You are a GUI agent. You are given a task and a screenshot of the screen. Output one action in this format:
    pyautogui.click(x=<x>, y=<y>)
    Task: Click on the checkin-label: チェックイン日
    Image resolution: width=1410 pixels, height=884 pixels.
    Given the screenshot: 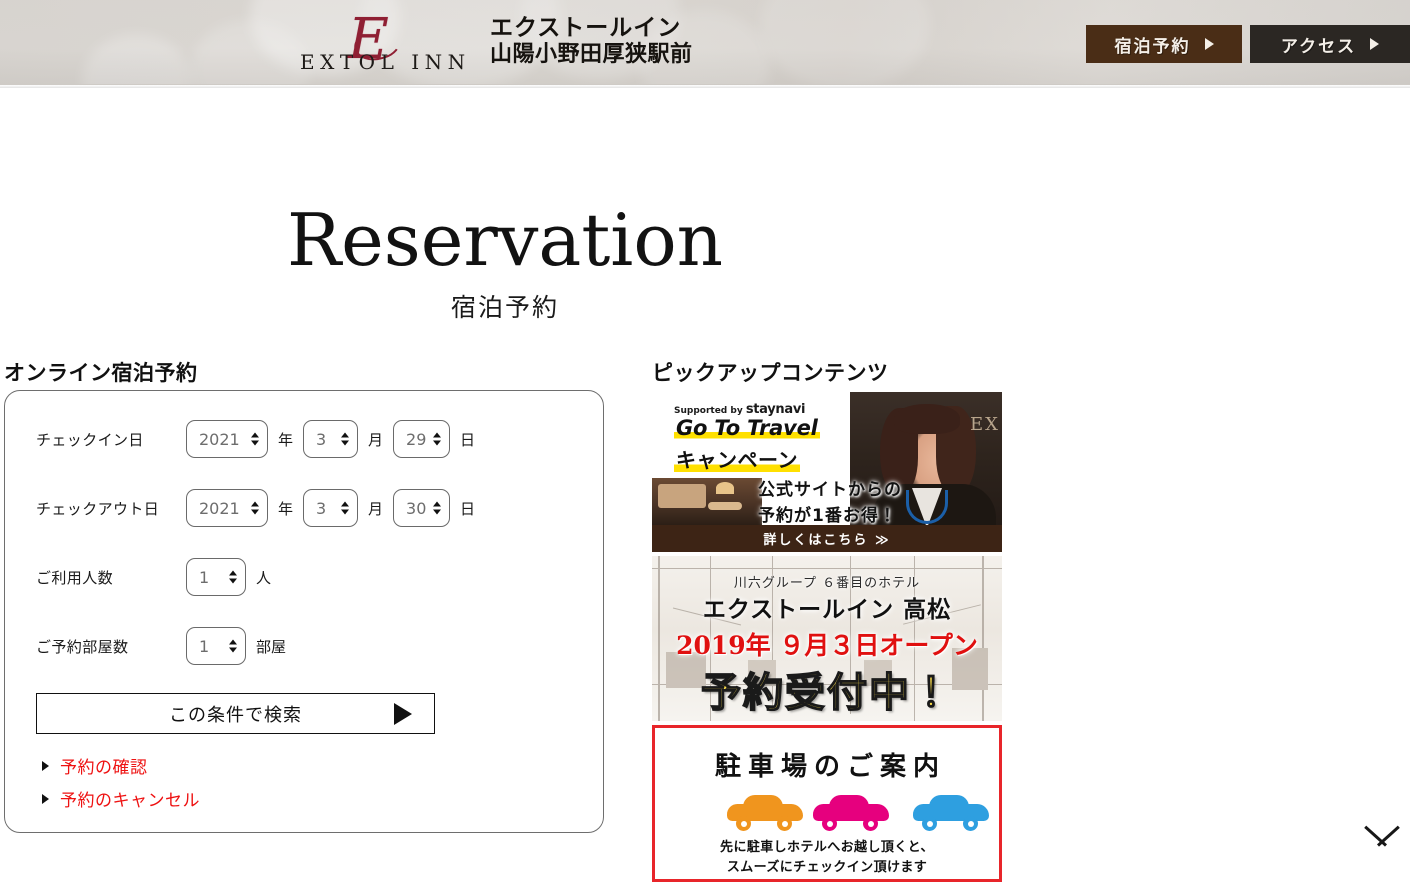 What is the action you would take?
    pyautogui.click(x=90, y=439)
    